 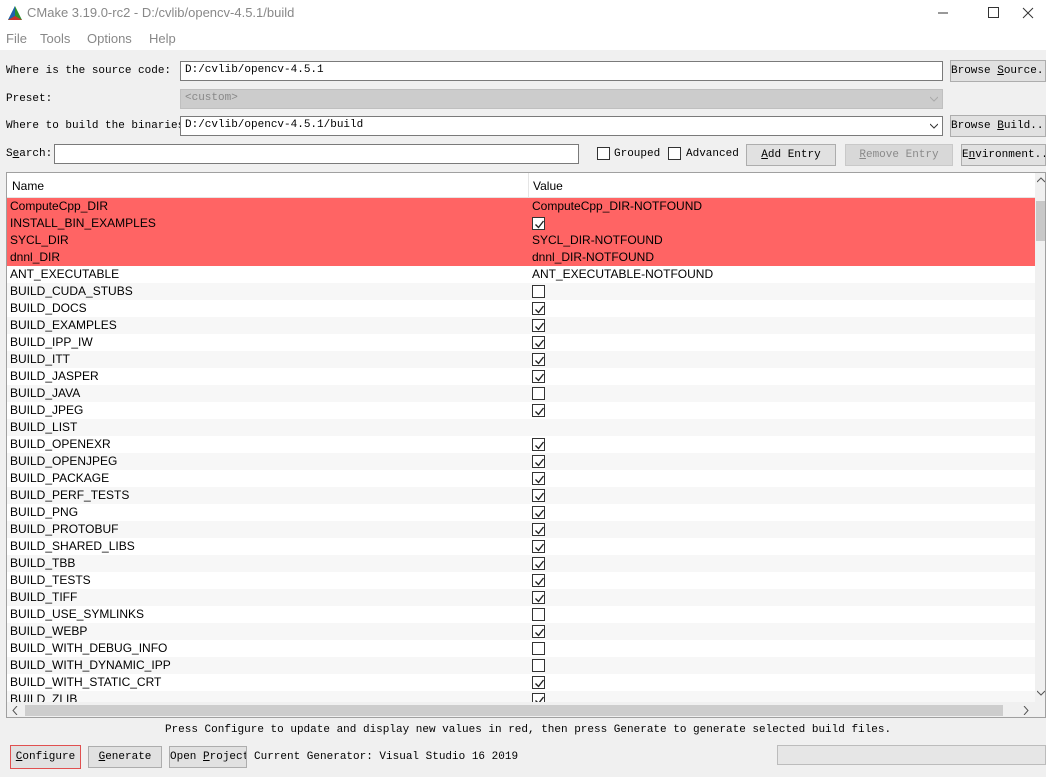 I want to click on table-row: BUILD_JPEG, so click(x=521, y=410).